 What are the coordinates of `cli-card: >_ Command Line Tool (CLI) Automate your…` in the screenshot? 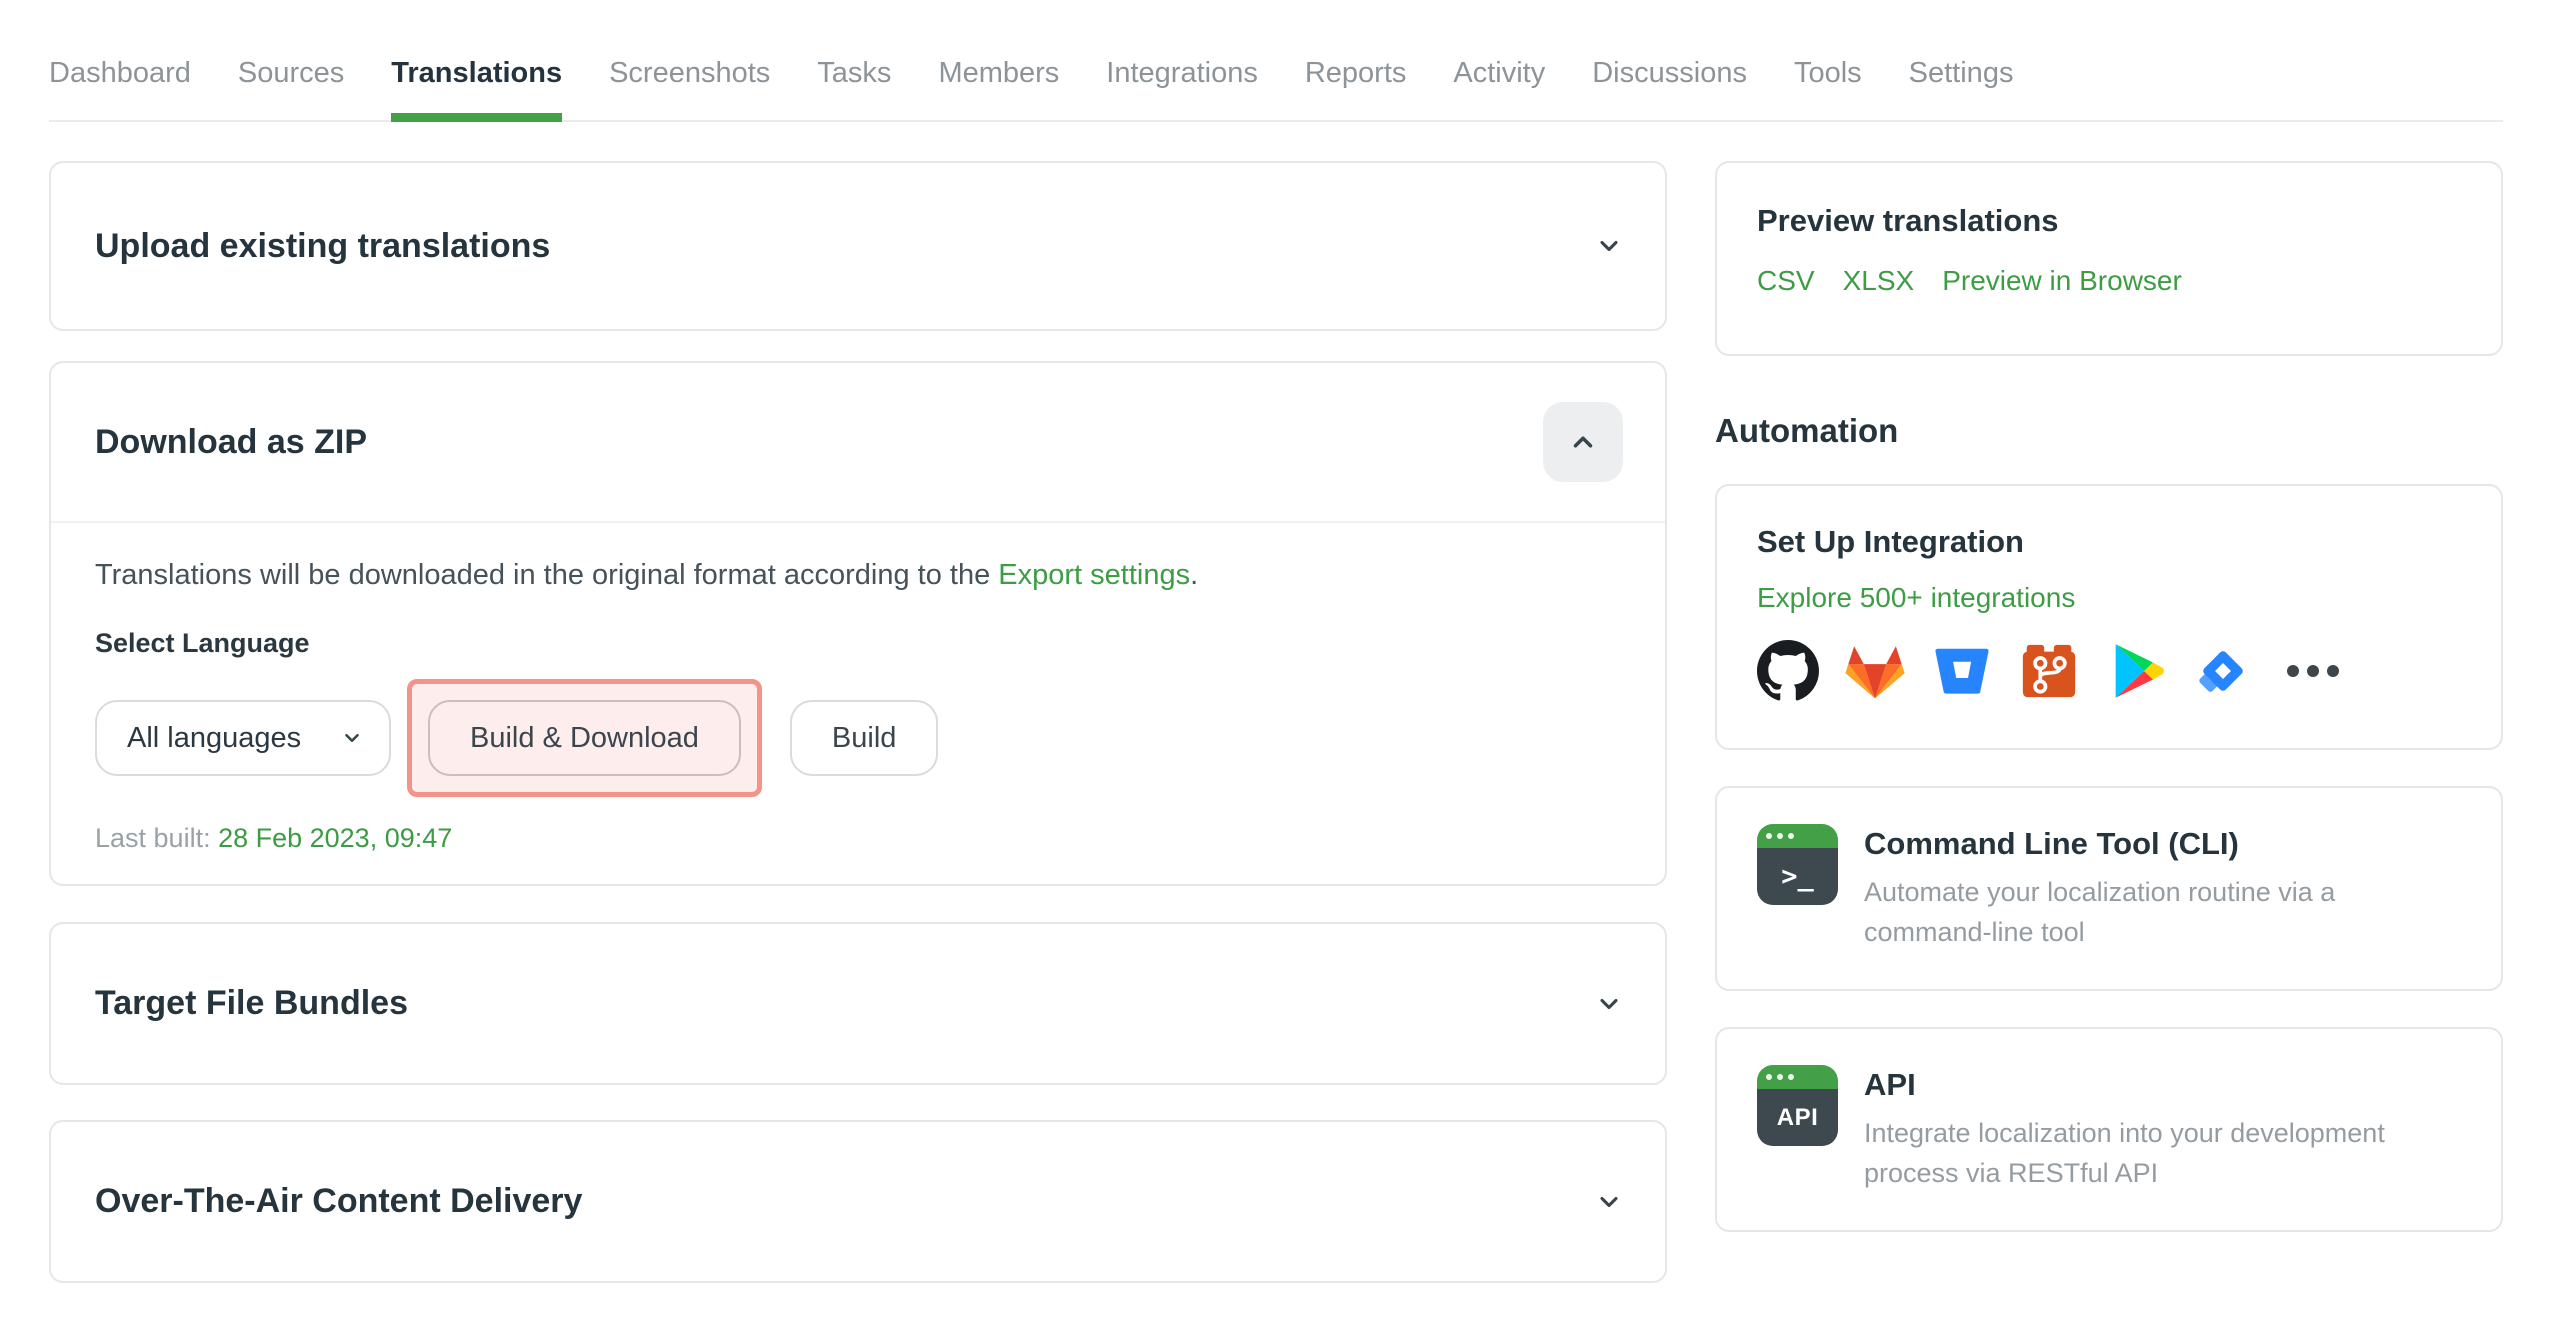 It's located at (2109, 888).